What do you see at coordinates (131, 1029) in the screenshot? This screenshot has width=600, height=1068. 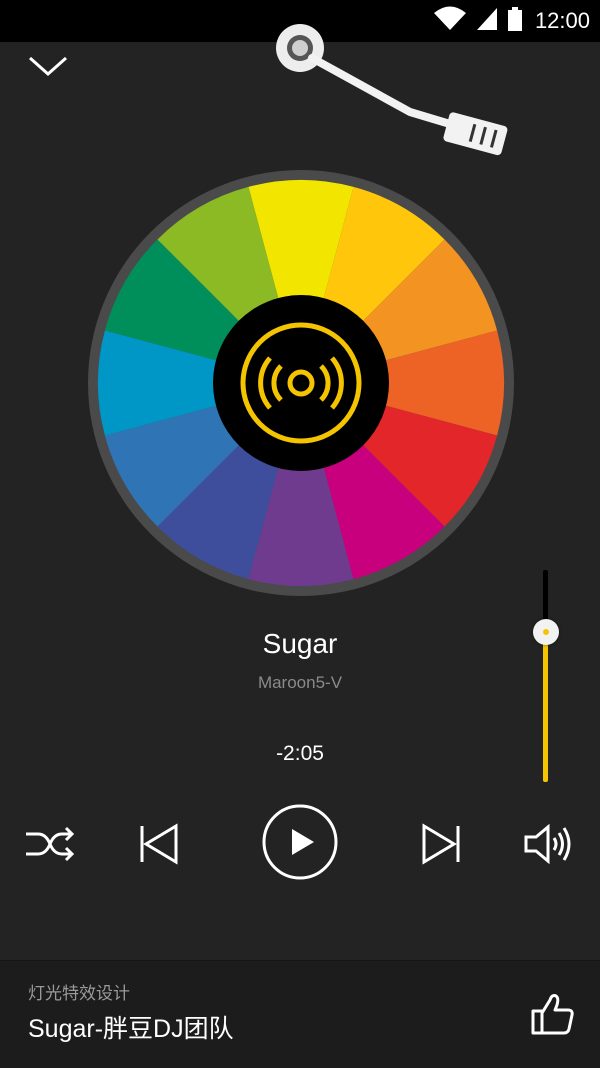 I see `credit-title: Sugar-胖豆DJ团队` at bounding box center [131, 1029].